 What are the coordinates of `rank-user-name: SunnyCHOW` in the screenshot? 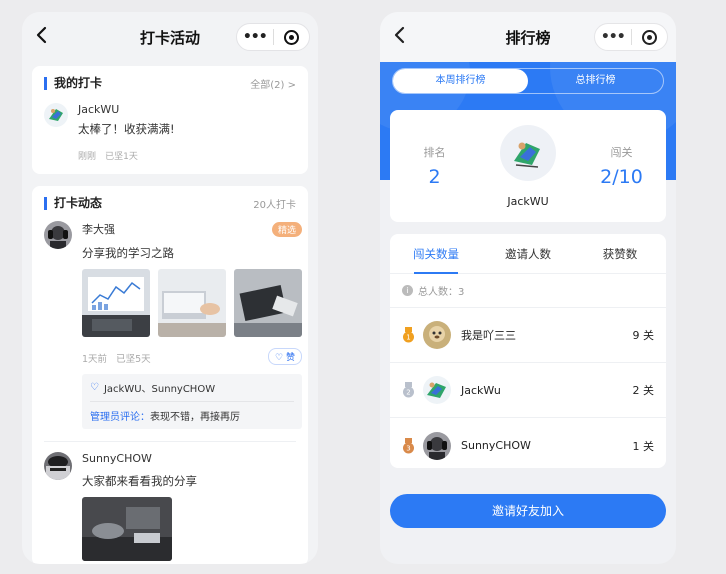 It's located at (496, 445).